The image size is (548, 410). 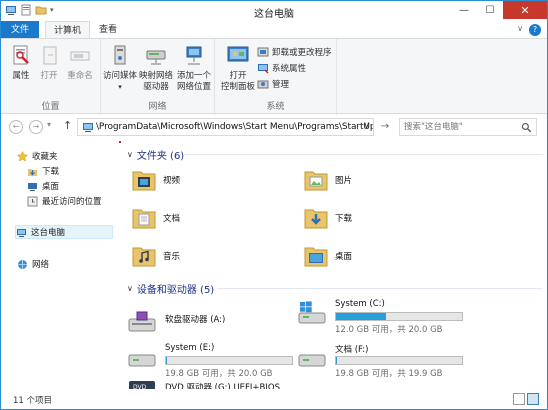 I want to click on nav-network: 网络, so click(x=33, y=264).